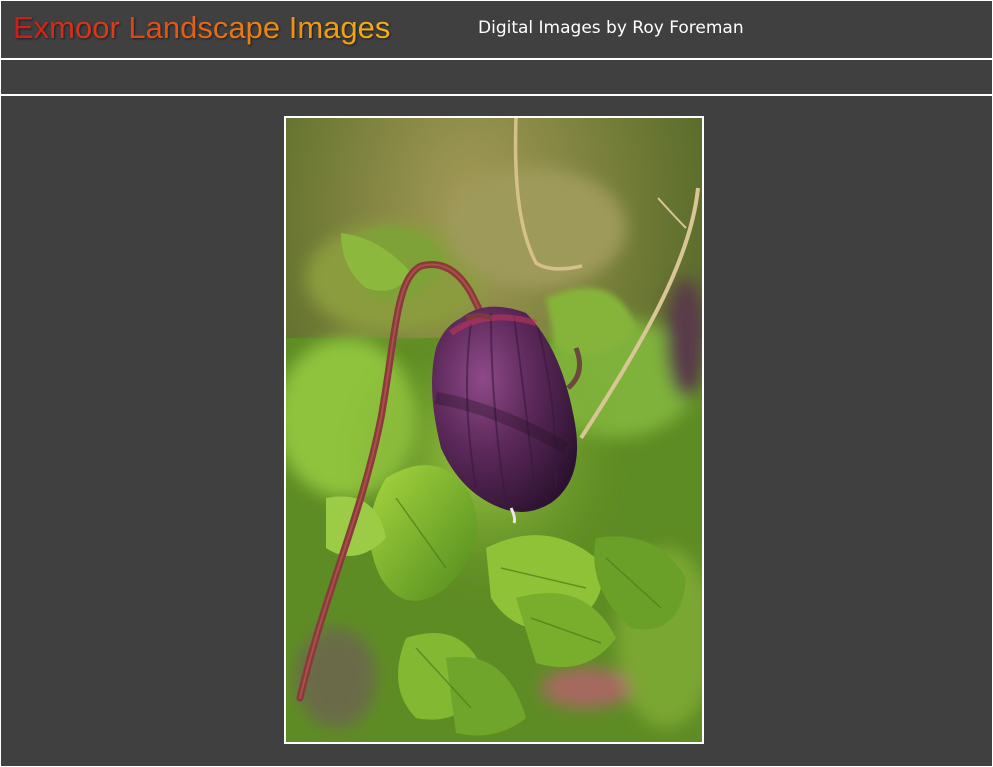  What do you see at coordinates (202, 27) in the screenshot?
I see `site-title: Exmoor Landscape Images` at bounding box center [202, 27].